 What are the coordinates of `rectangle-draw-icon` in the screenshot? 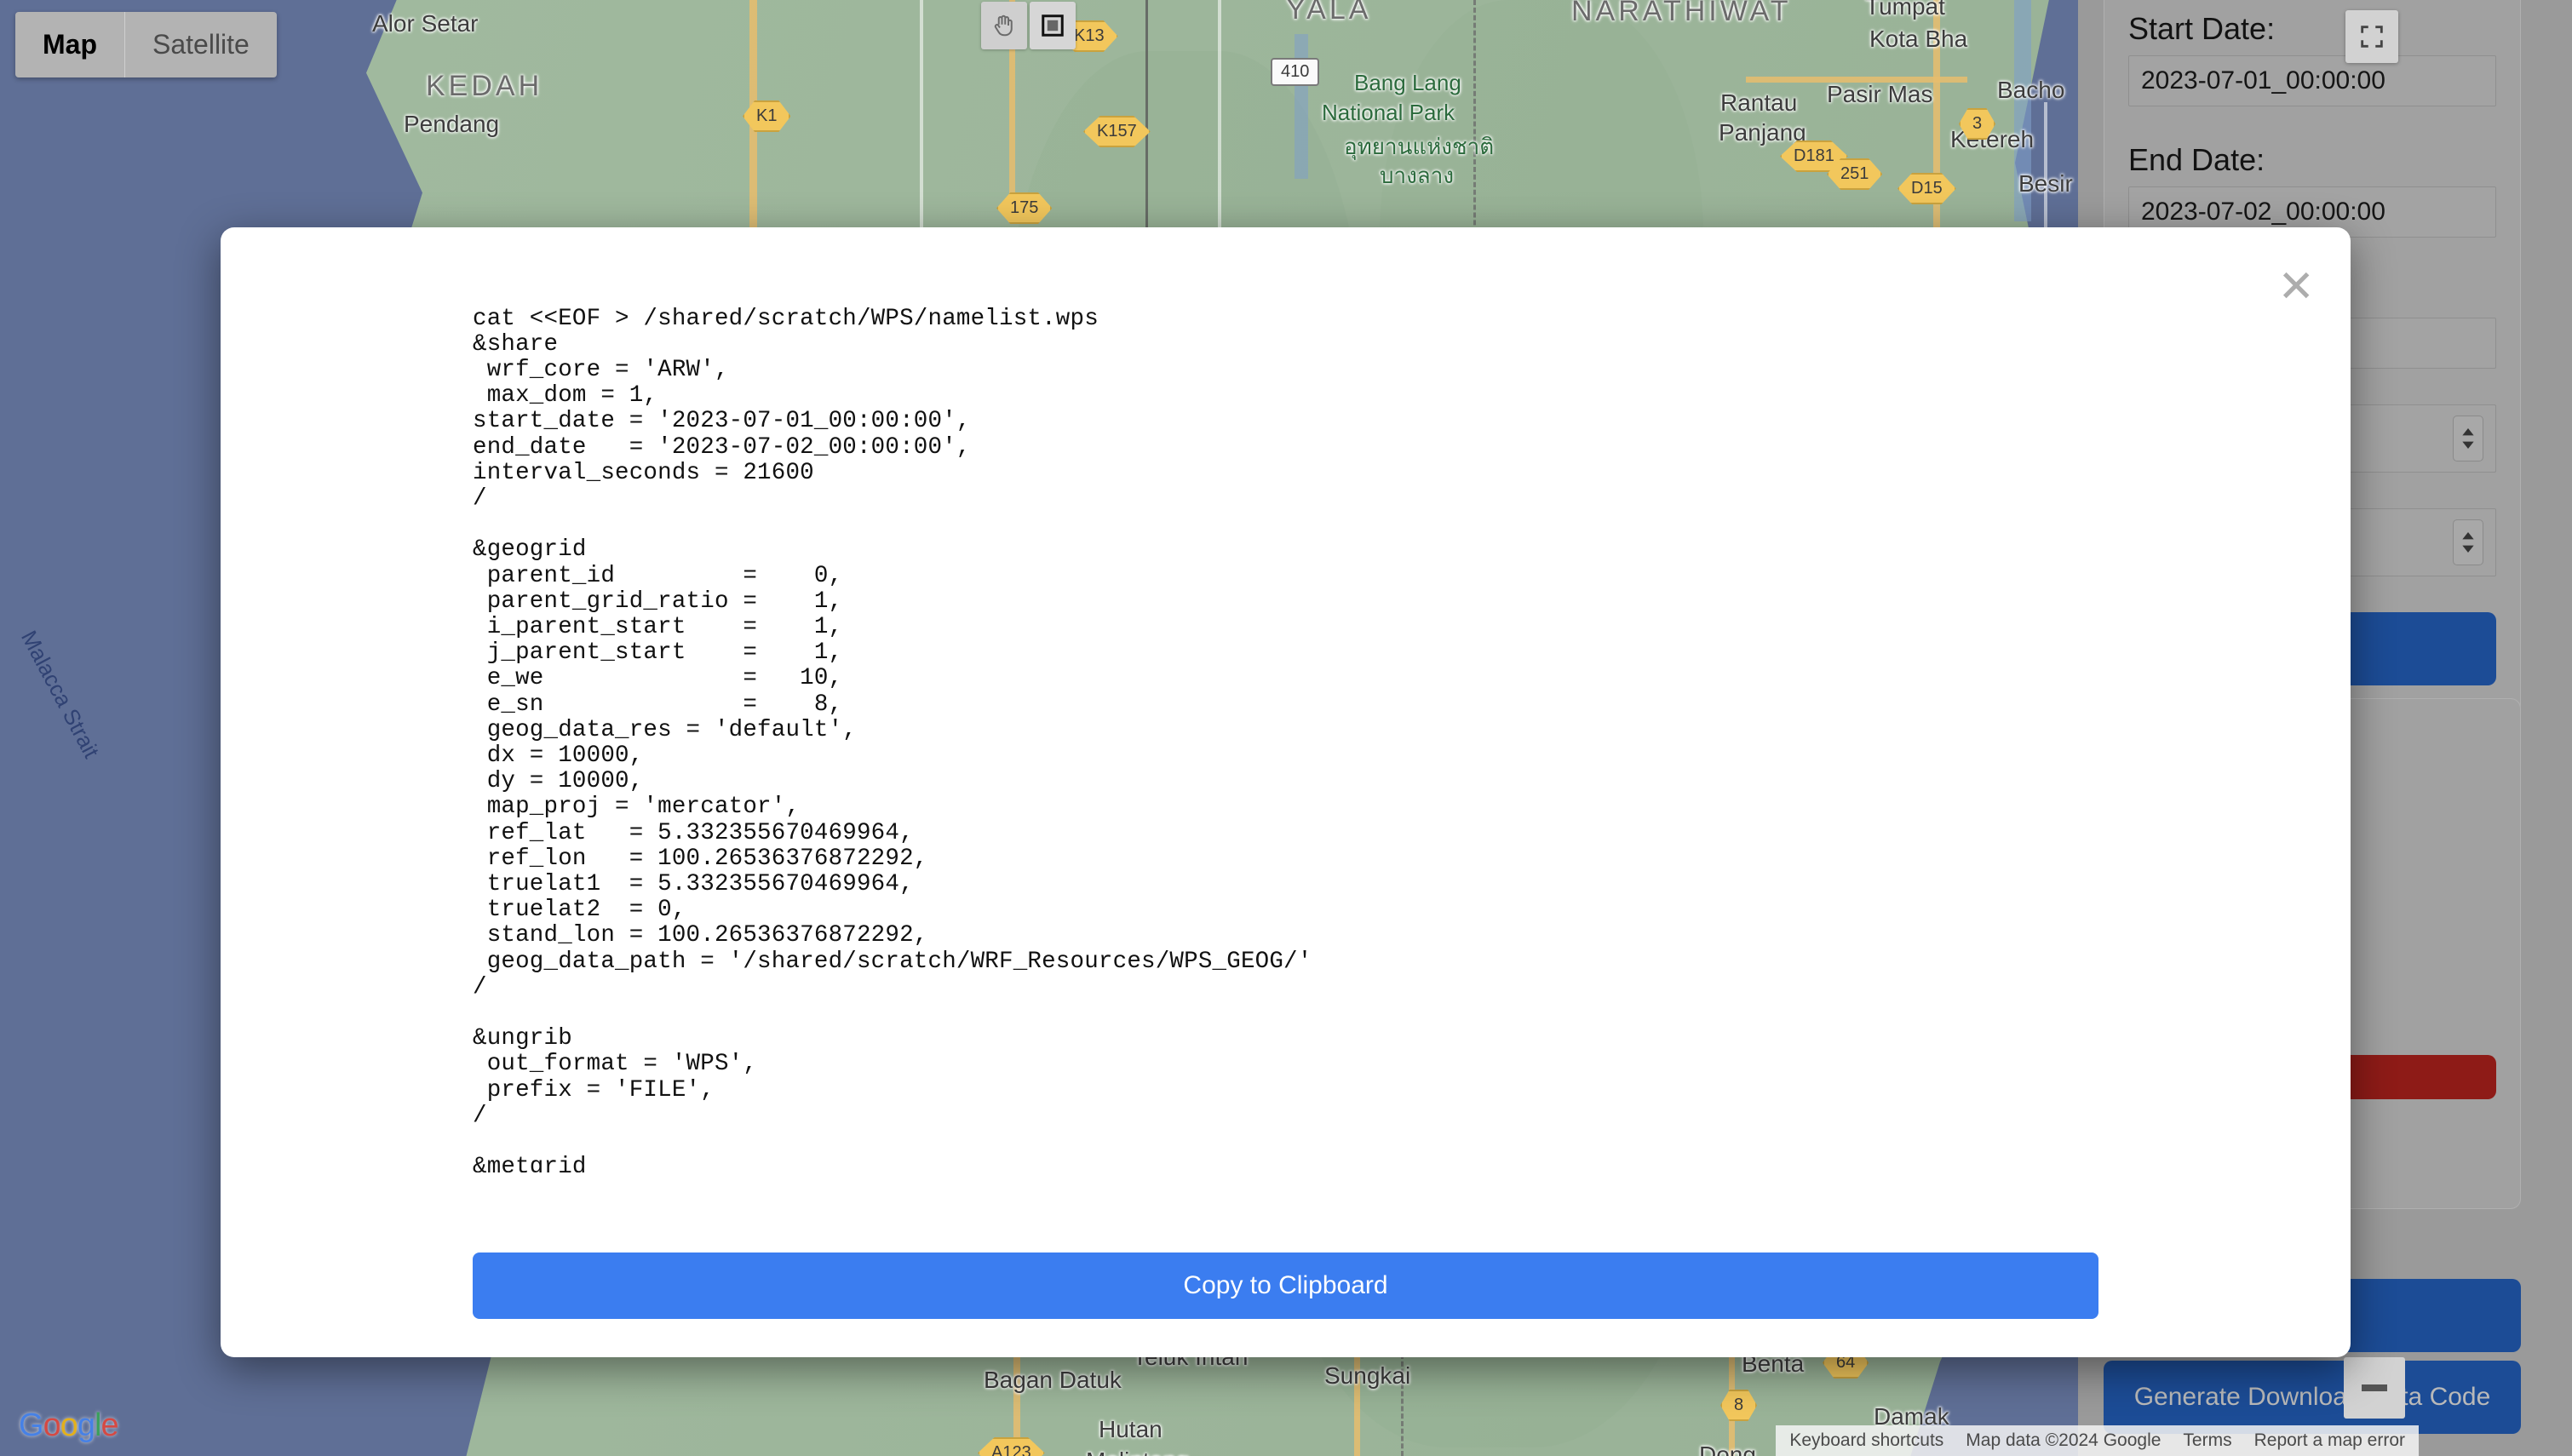 It's located at (1053, 25).